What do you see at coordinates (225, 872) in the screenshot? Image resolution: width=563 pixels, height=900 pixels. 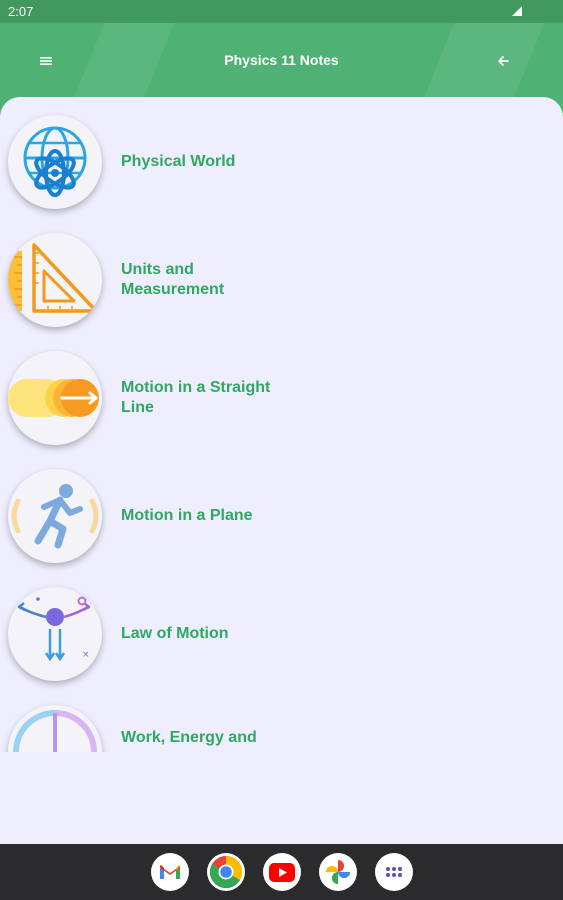 I see `chrome-icon` at bounding box center [225, 872].